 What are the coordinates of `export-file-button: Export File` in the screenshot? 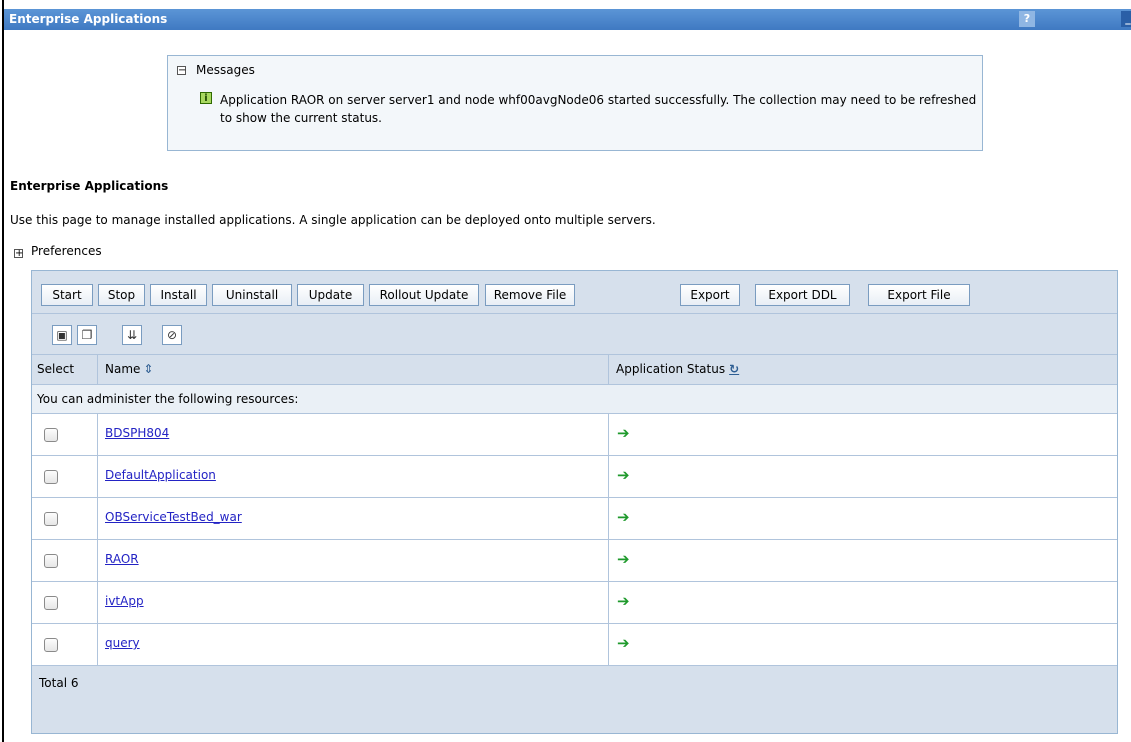 It's located at (919, 295).